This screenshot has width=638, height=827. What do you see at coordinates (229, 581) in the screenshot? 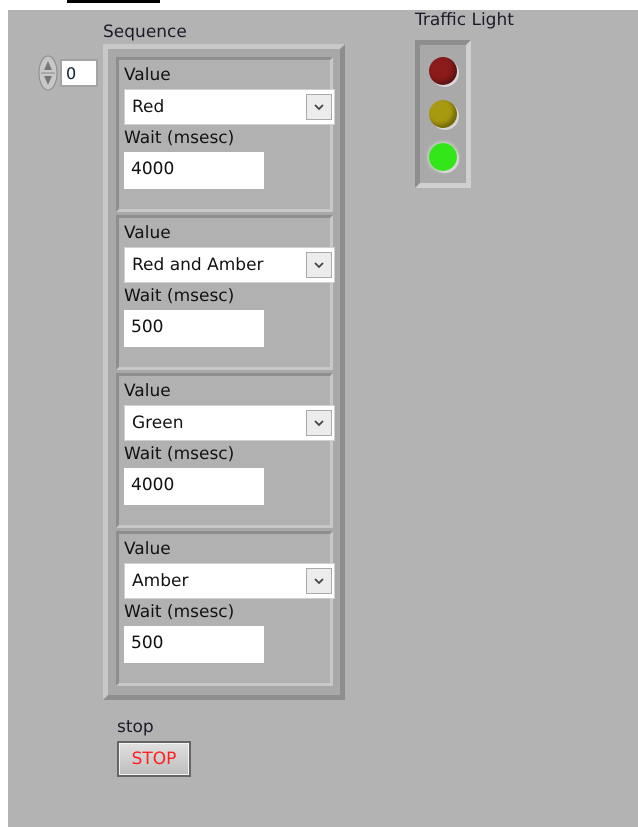
I see `value-dropdown: Amber` at bounding box center [229, 581].